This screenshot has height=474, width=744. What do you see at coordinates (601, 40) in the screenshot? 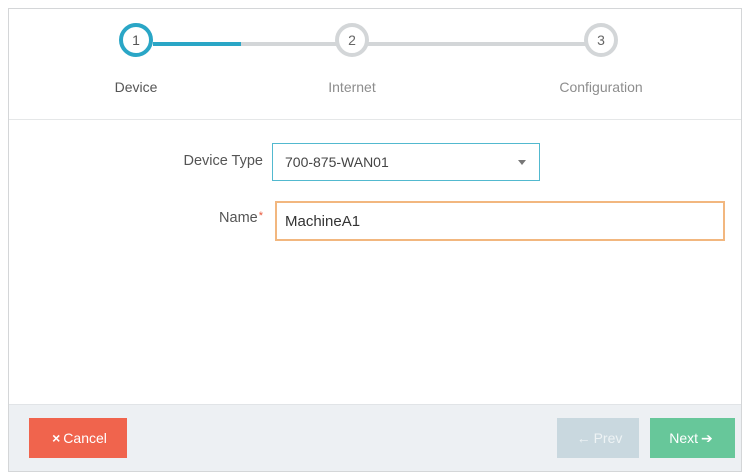
I see `step-3-circle: 3` at bounding box center [601, 40].